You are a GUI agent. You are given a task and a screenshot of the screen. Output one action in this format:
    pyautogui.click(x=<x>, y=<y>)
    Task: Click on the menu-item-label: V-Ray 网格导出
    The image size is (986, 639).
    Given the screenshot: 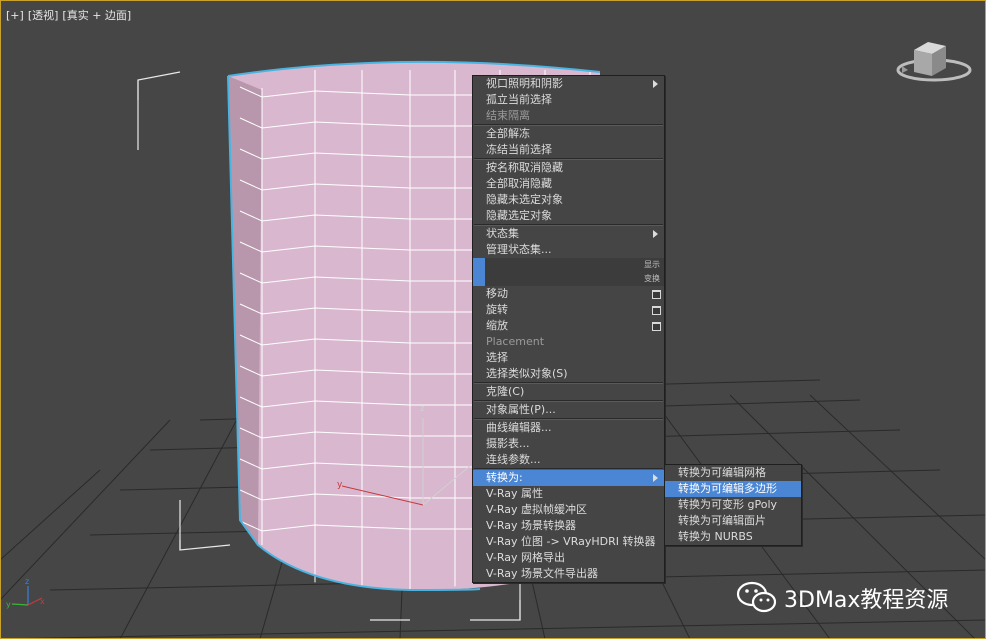 What is the action you would take?
    pyautogui.click(x=525, y=557)
    